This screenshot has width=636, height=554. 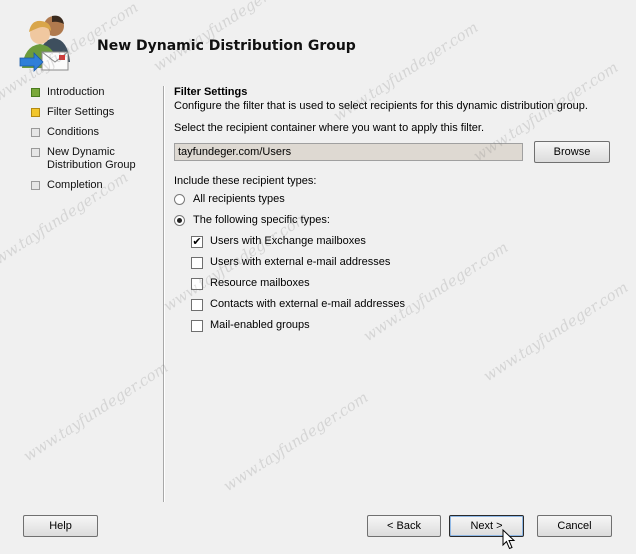 I want to click on checkbox-users-exchange-mailboxes: ✔ Users with Exchange mailboxes, so click(x=394, y=241).